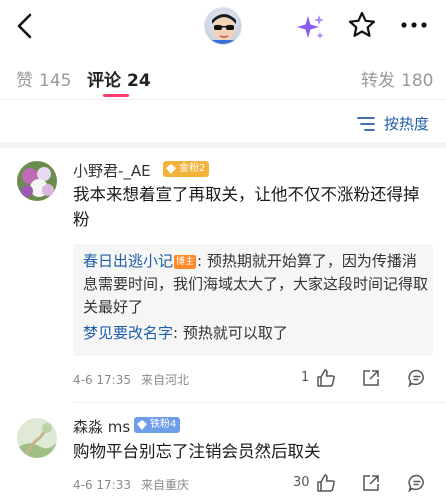 This screenshot has width=446, height=500. What do you see at coordinates (397, 78) in the screenshot?
I see `tab-reposts: 转发 180` at bounding box center [397, 78].